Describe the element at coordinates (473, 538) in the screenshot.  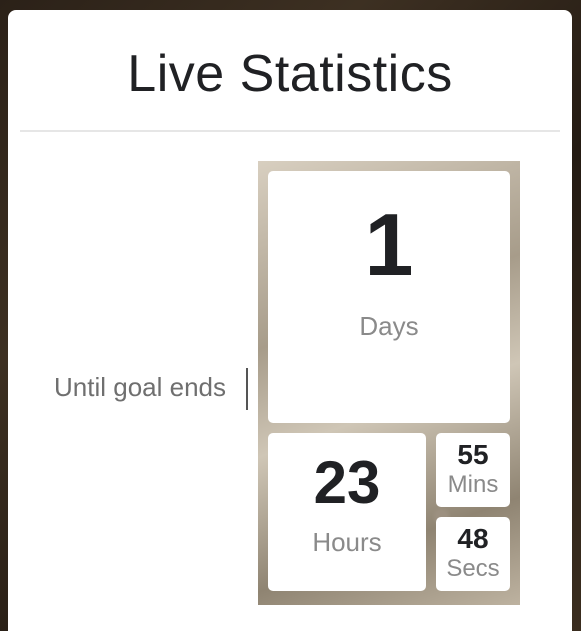
I see `seconds-value: 48` at that location.